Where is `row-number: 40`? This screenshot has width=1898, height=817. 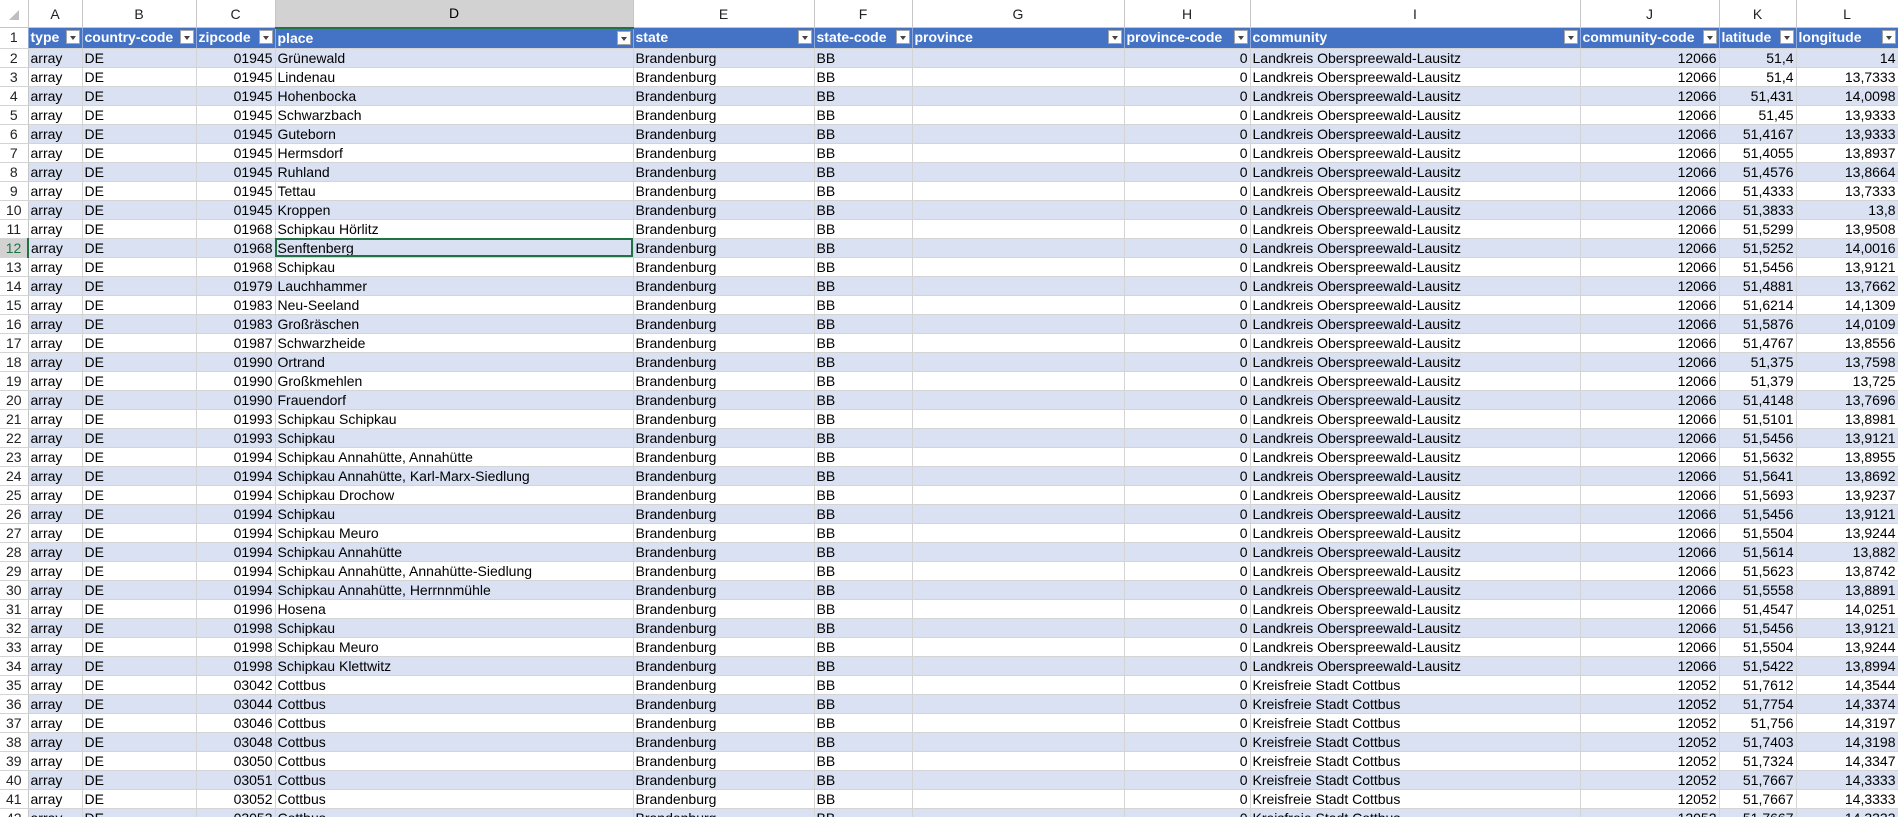 row-number: 40 is located at coordinates (14, 780).